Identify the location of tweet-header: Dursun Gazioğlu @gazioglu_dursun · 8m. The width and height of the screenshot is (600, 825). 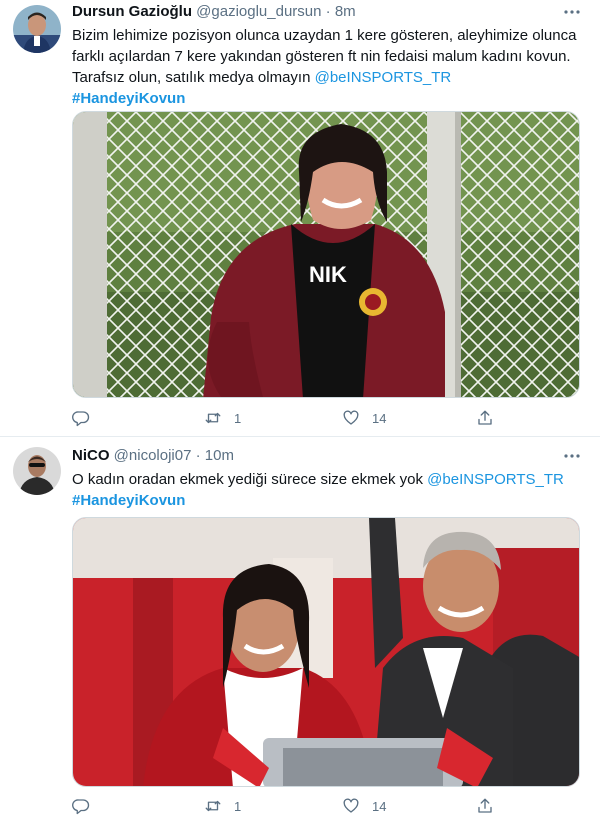
(214, 12).